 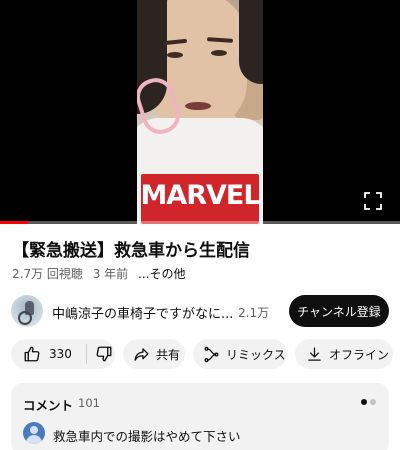 I want to click on more-link: ...その他, so click(x=161, y=274).